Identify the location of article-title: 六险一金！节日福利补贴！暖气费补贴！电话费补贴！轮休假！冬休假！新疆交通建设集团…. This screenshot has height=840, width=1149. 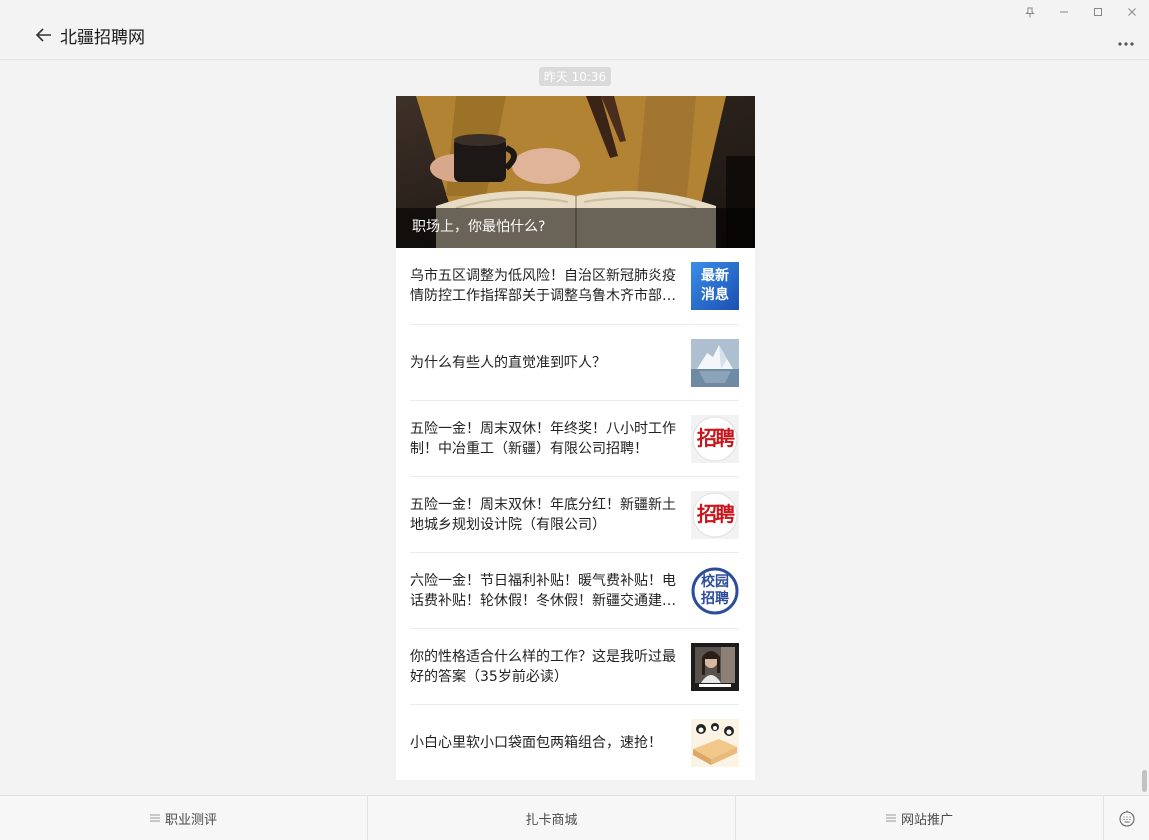
(543, 590).